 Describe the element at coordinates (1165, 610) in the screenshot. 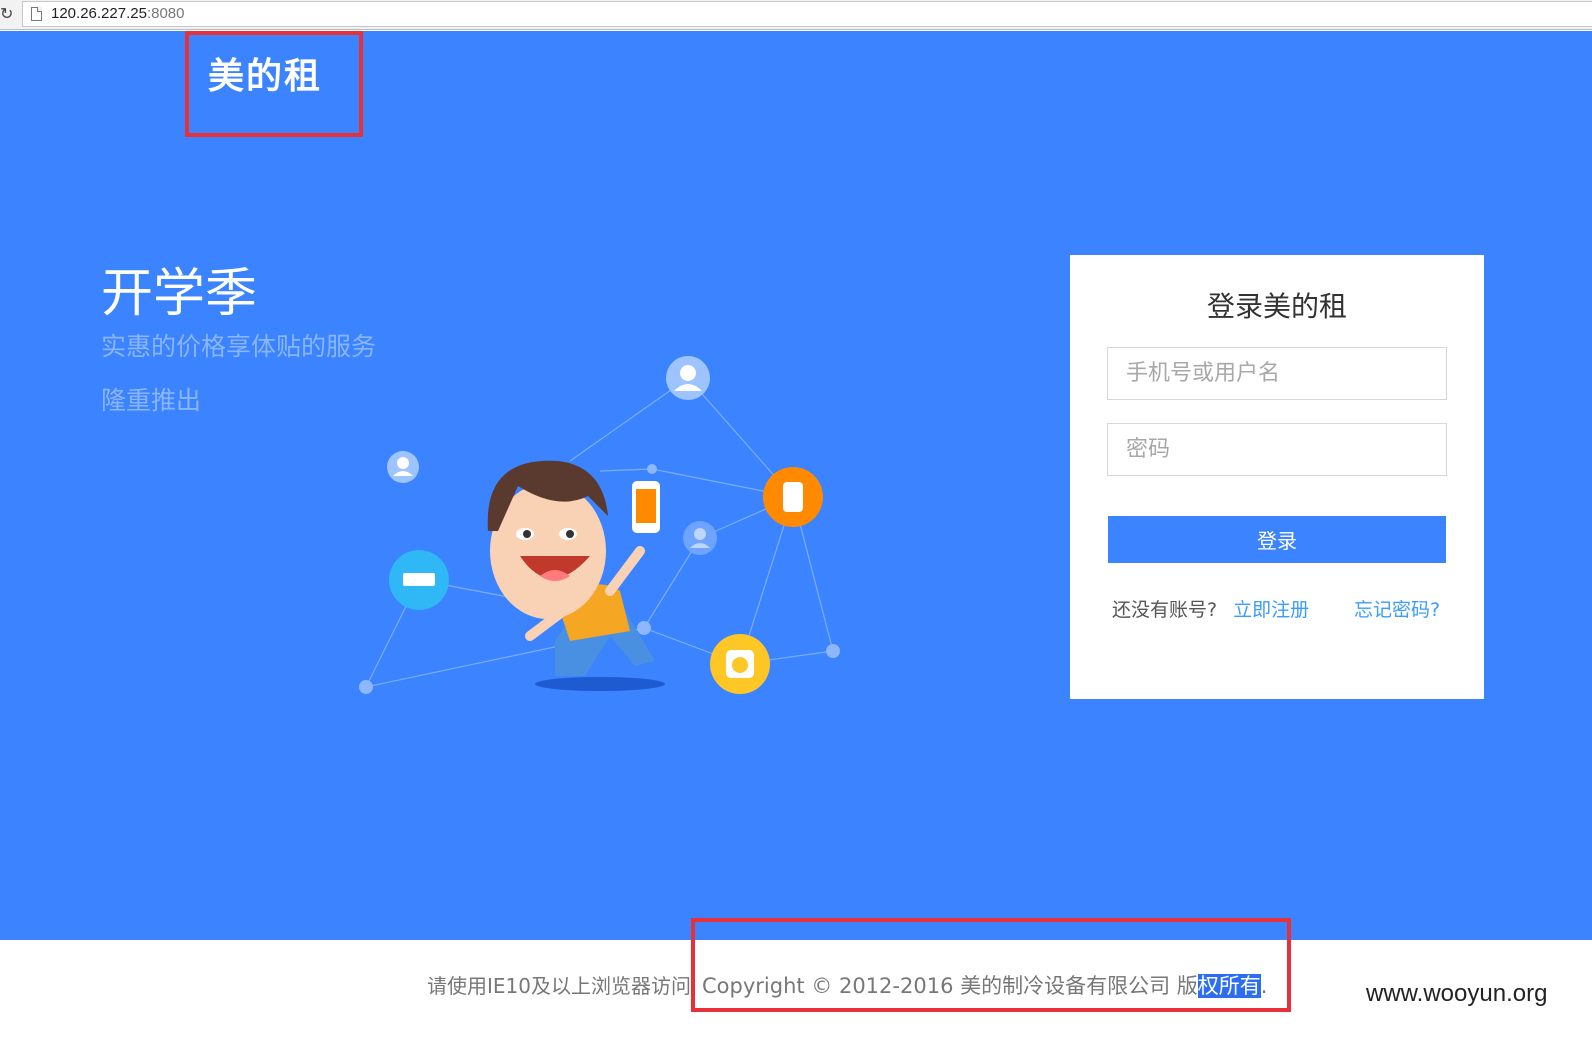

I see `no-account-text: 还没有账号?` at that location.